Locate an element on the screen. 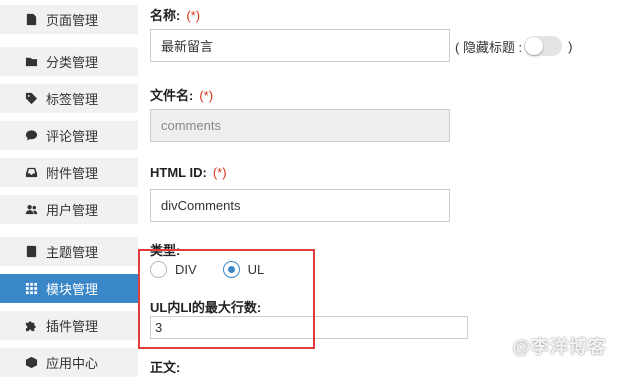 The height and width of the screenshot is (377, 625). theme-icon is located at coordinates (31, 252).